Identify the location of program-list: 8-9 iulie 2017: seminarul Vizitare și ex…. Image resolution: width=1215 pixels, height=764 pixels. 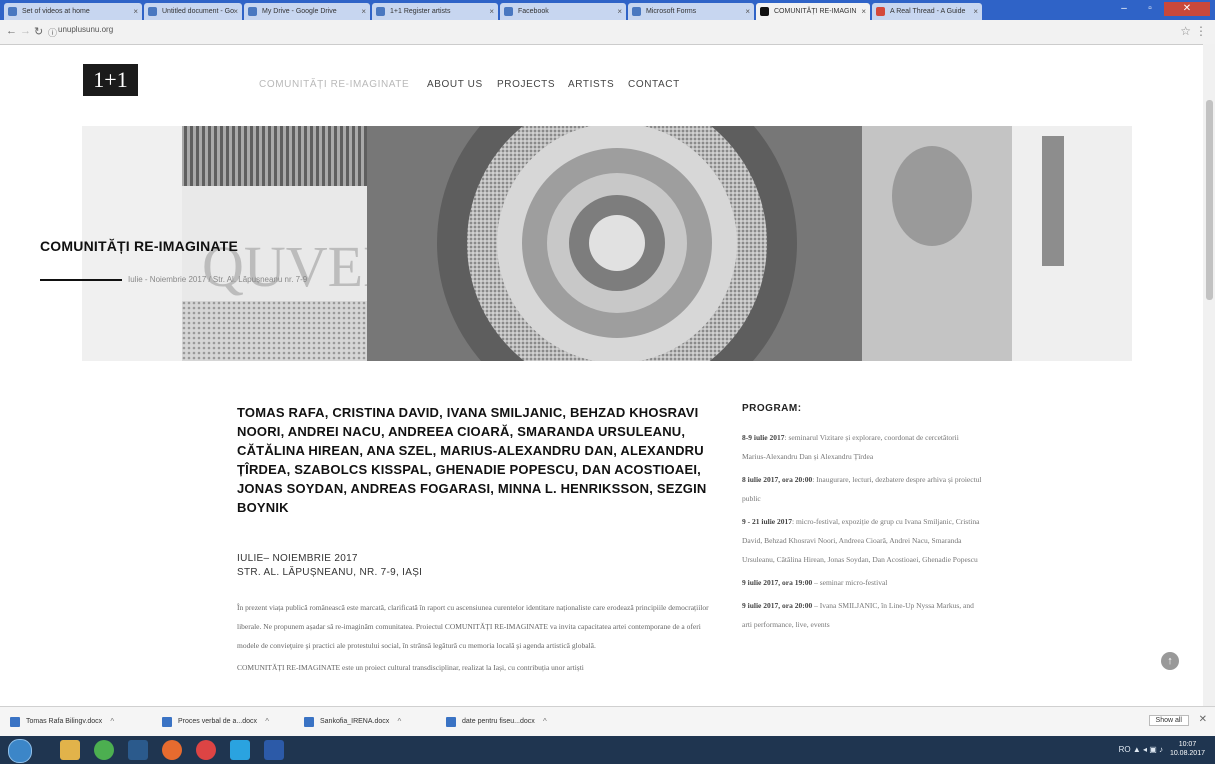
(862, 533).